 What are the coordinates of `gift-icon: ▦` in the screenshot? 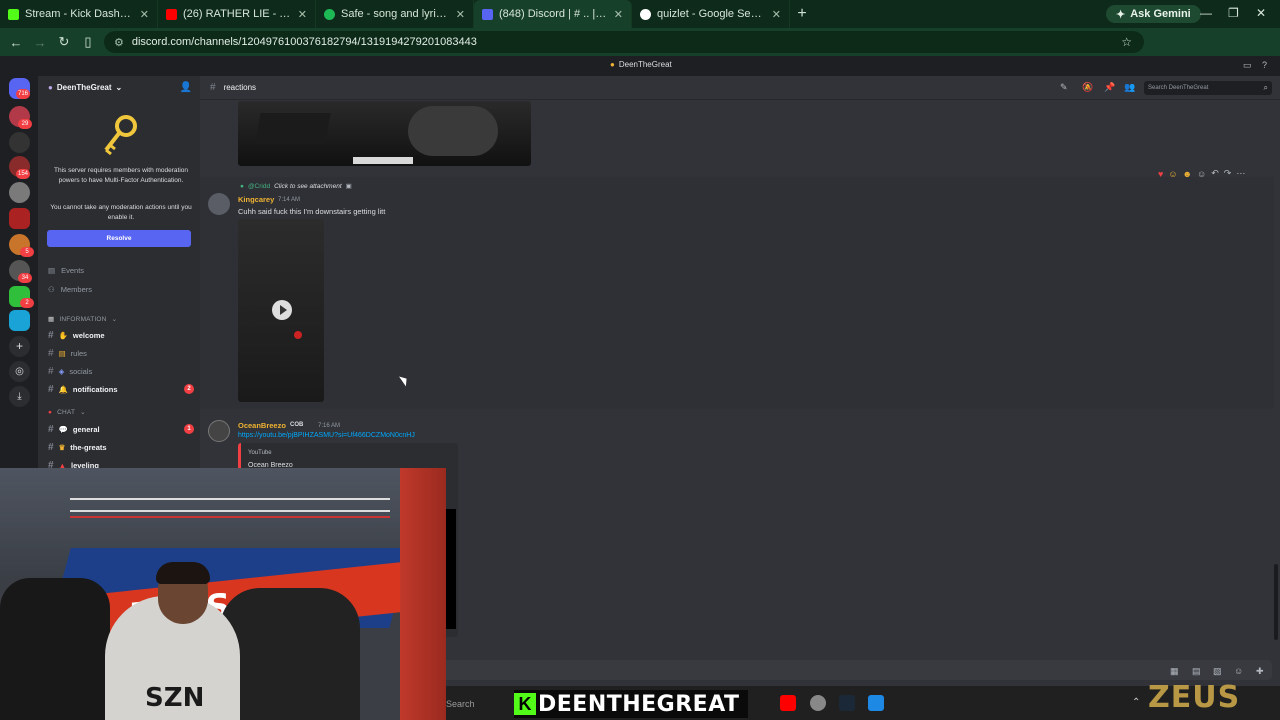 It's located at (1174, 671).